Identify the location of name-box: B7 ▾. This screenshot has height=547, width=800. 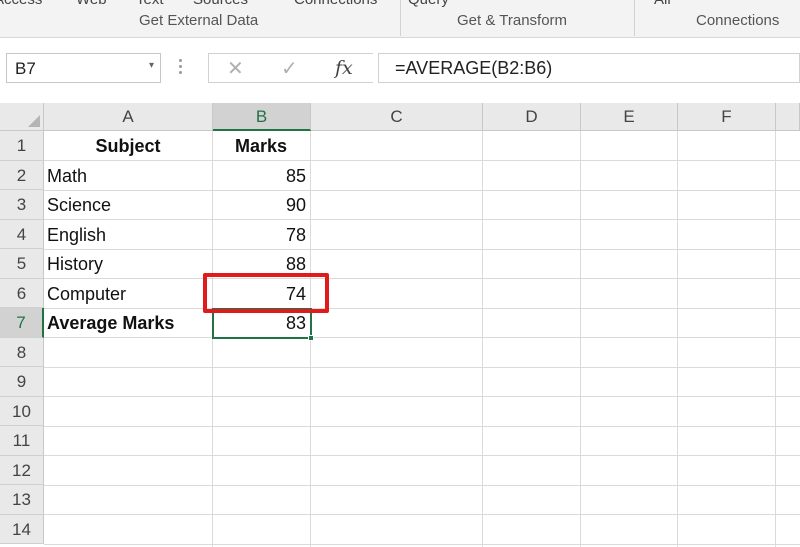
(83, 68).